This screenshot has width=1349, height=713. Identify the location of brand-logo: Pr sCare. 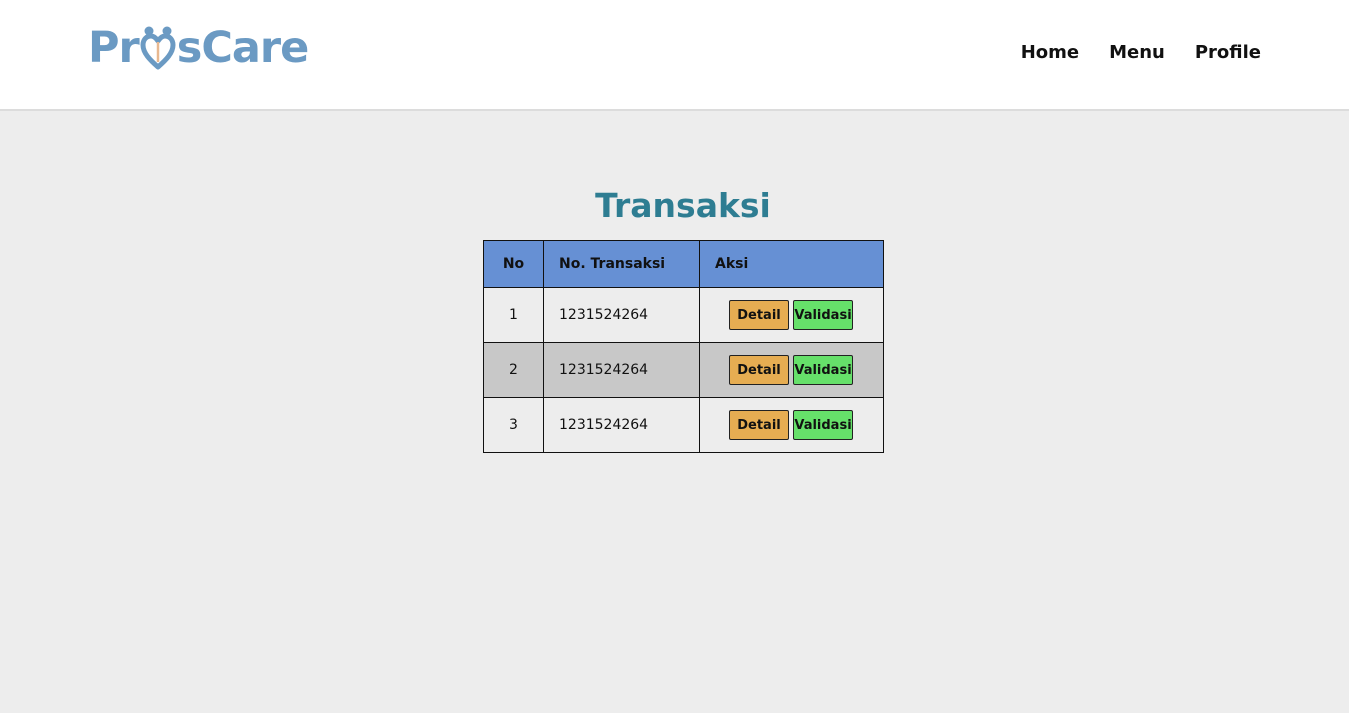
(199, 48).